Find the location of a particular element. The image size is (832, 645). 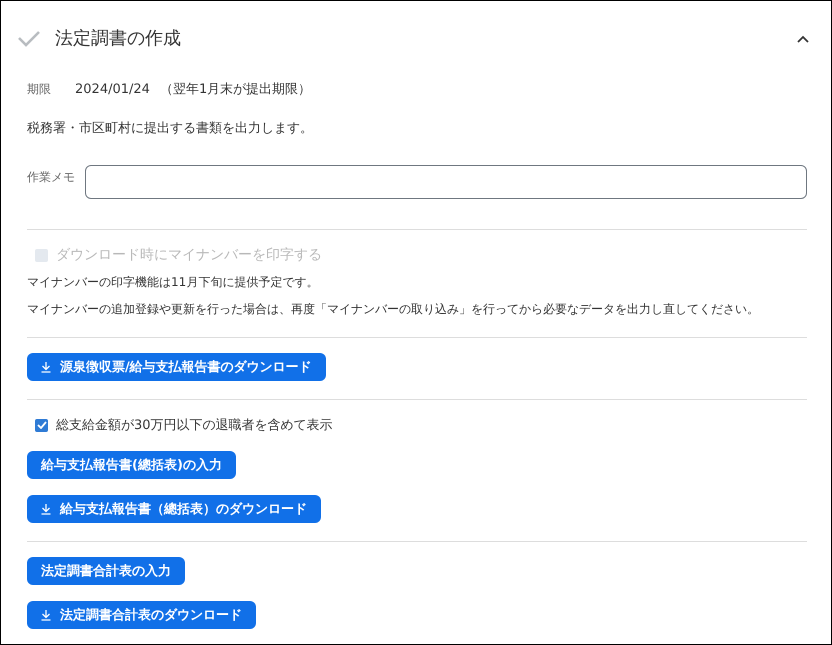

check-icon is located at coordinates (29, 38).